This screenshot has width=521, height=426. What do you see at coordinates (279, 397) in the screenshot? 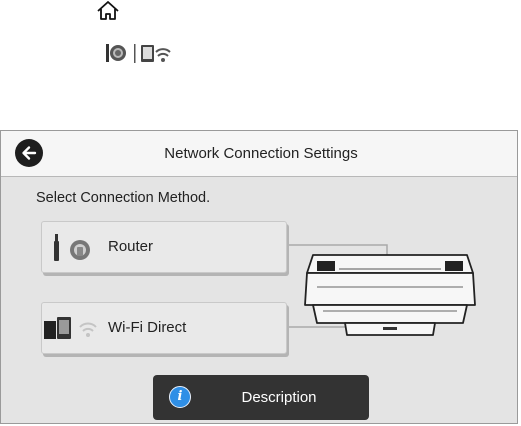
I see `description-label: Description` at bounding box center [279, 397].